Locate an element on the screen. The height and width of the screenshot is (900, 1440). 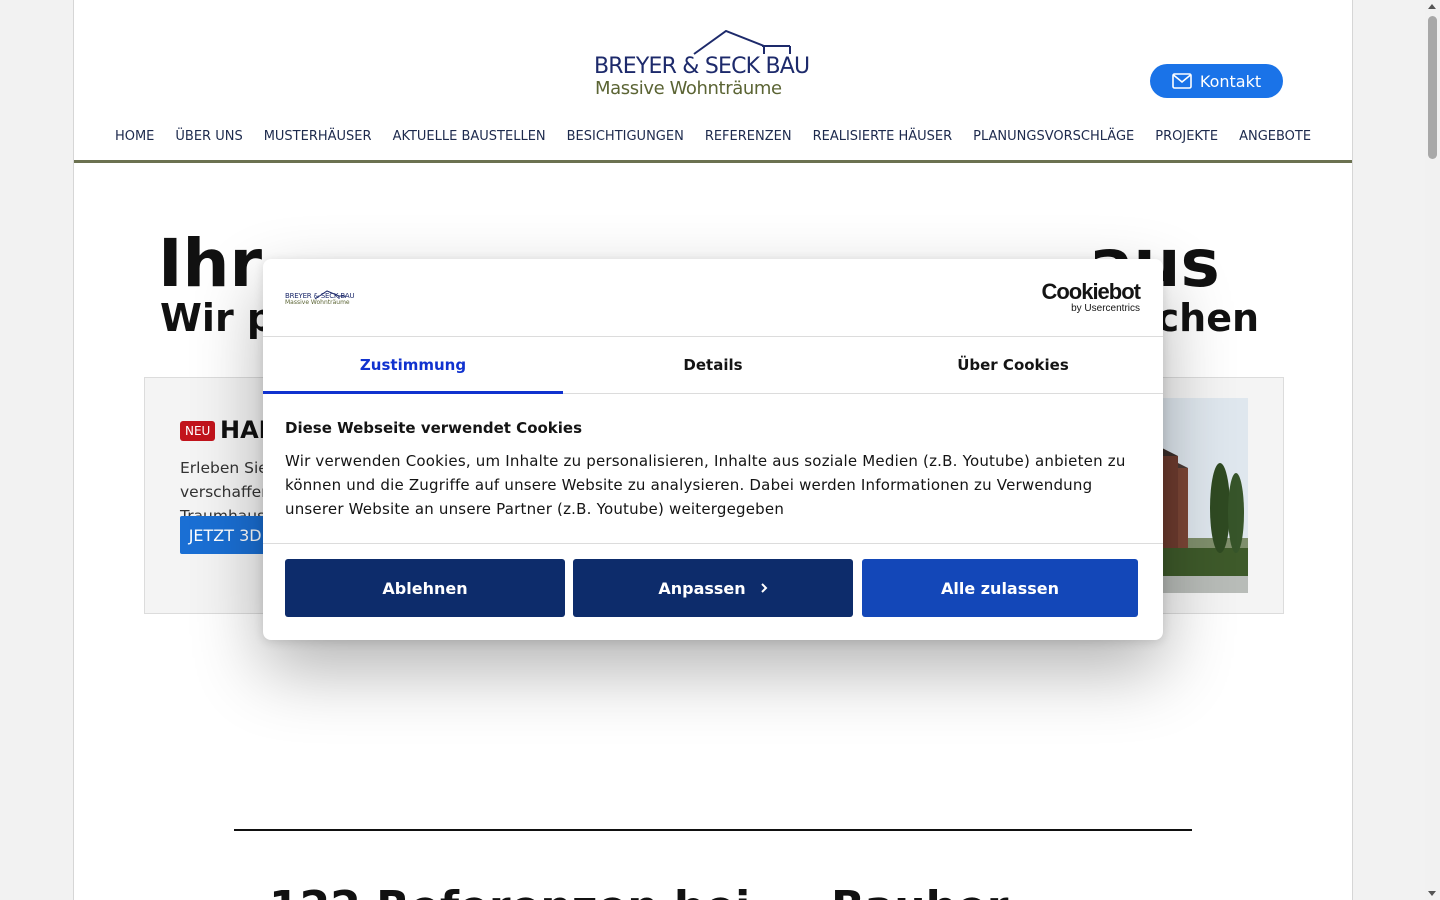
nav-item-projekte: PROJEKTE is located at coordinates (1187, 136).